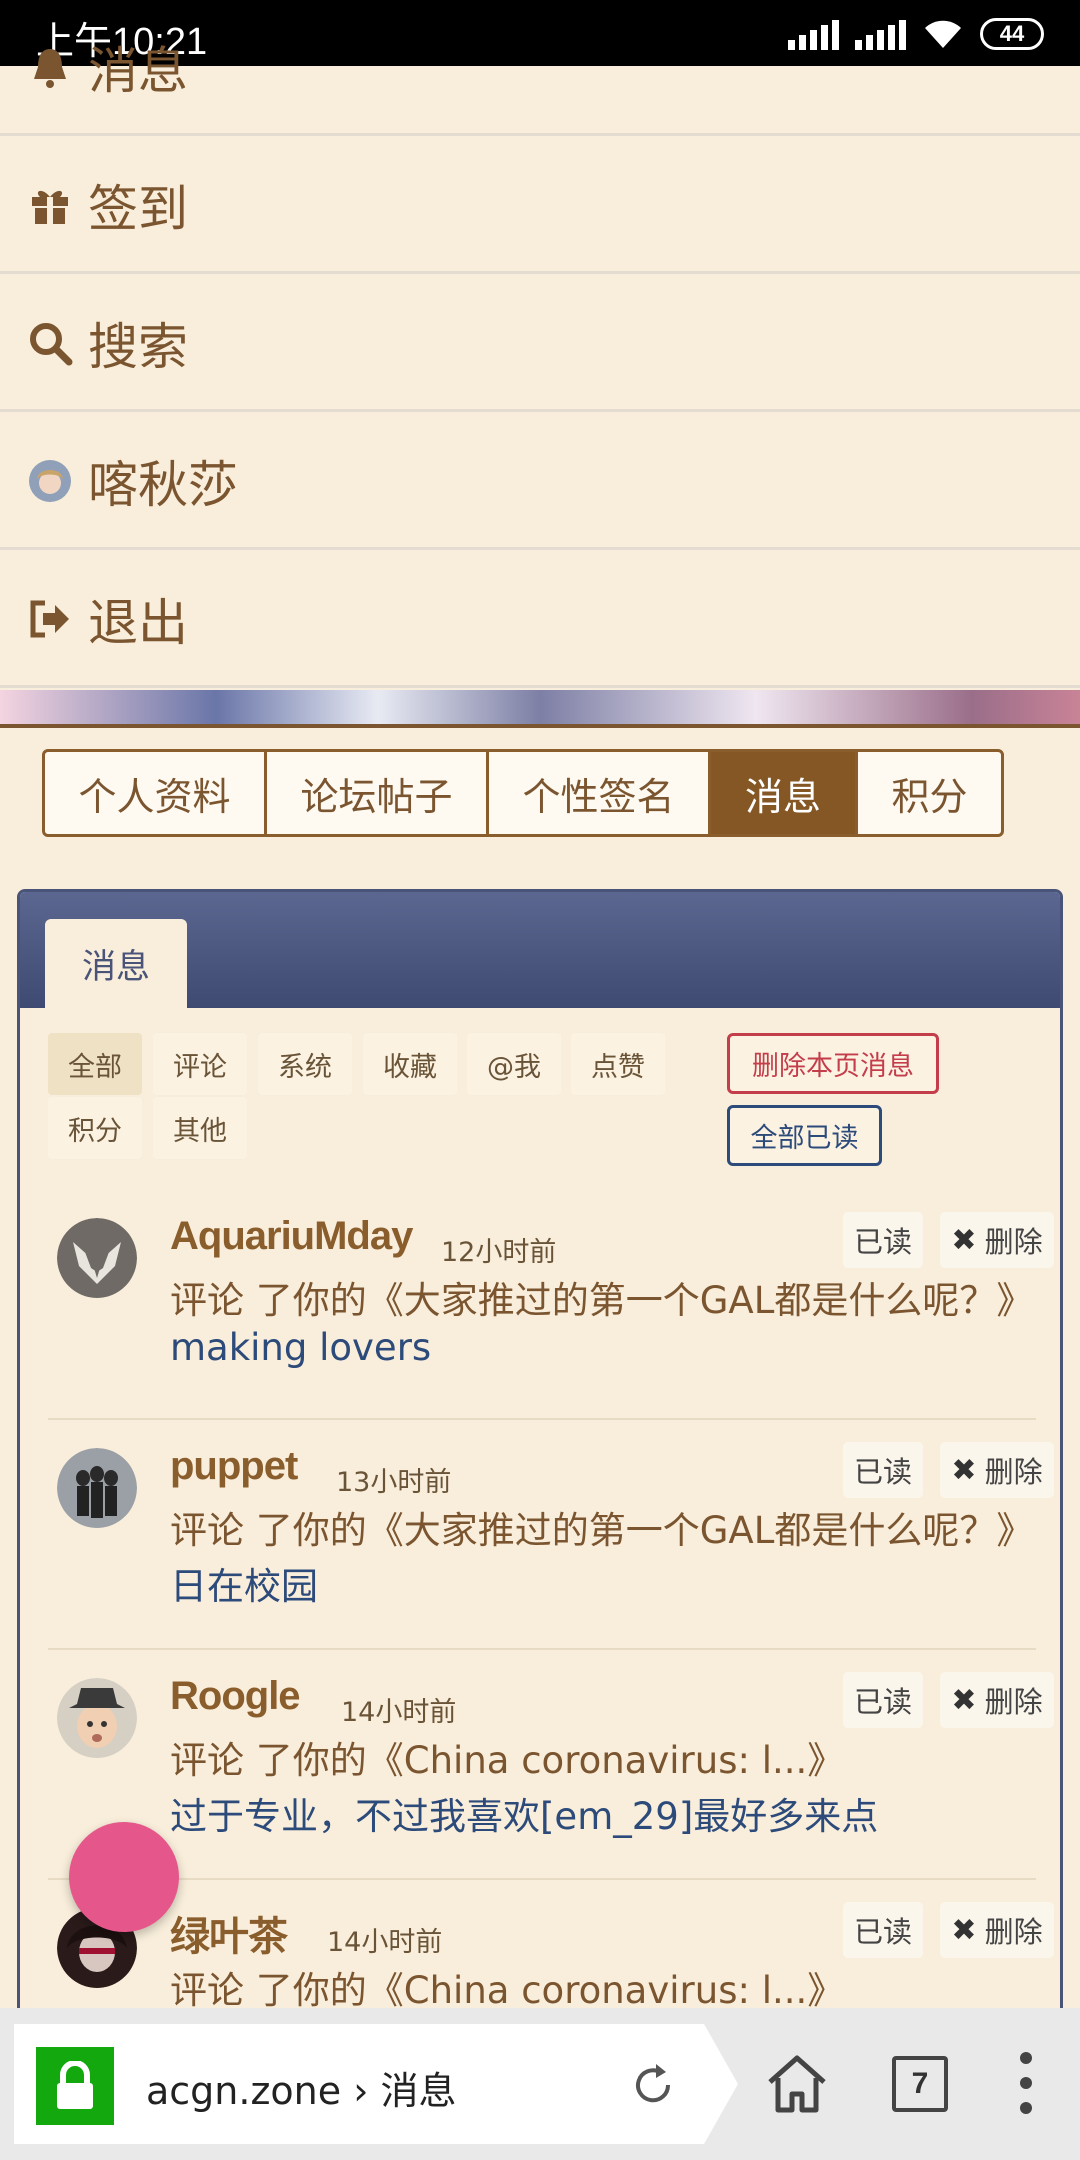 The width and height of the screenshot is (1080, 2160). What do you see at coordinates (499, 1252) in the screenshot?
I see `timestamp: 12小时前` at bounding box center [499, 1252].